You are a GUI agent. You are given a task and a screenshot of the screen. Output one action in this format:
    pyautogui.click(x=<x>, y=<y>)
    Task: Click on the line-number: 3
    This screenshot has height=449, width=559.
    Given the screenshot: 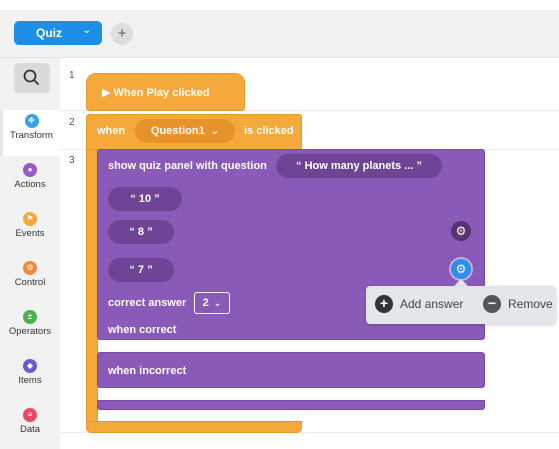 What is the action you would take?
    pyautogui.click(x=72, y=160)
    